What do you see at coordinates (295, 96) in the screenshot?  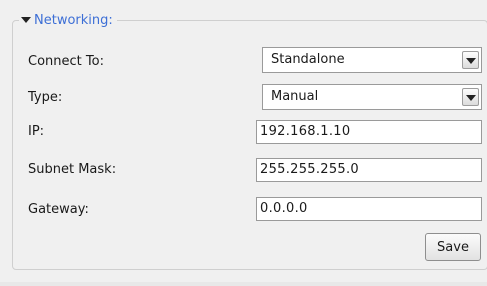 I see `type-value: Manual` at bounding box center [295, 96].